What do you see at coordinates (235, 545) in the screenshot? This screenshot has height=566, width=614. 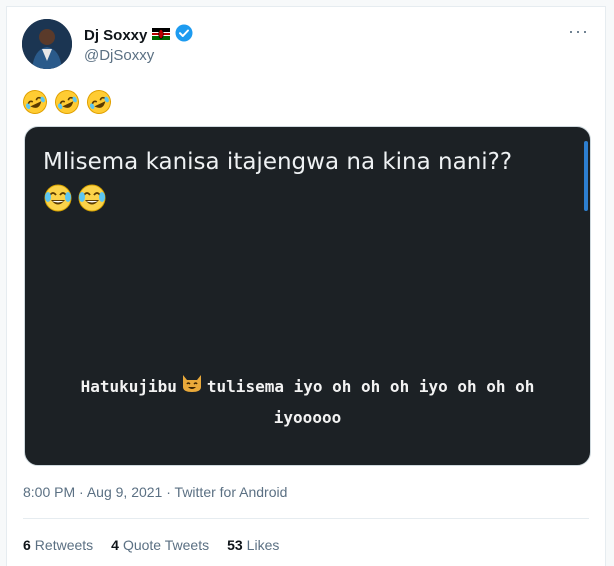 I see `likes-count: 53` at bounding box center [235, 545].